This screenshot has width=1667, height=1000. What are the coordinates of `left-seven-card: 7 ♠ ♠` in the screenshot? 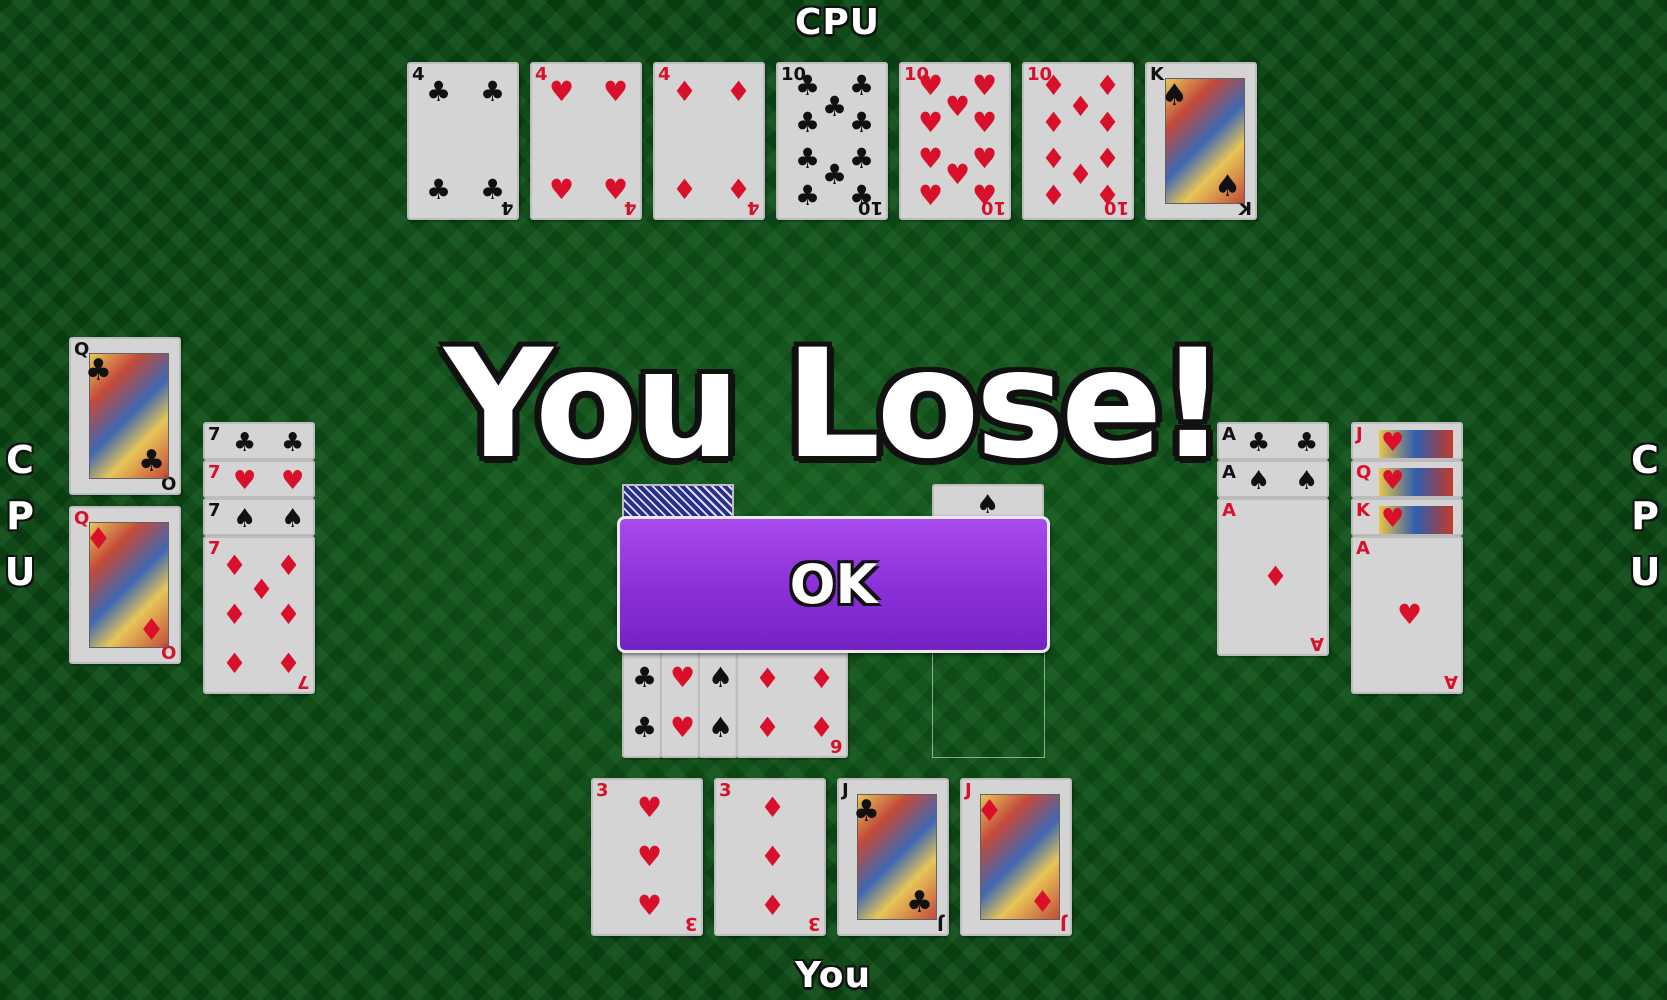 It's located at (259, 517).